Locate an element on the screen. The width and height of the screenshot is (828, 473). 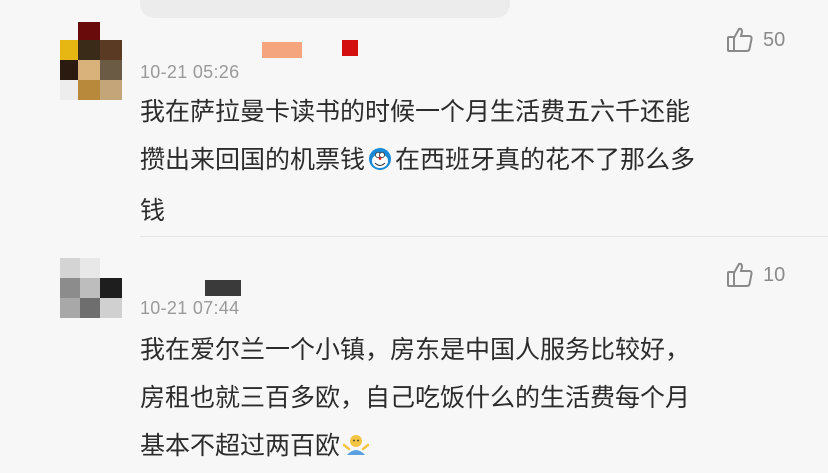
comment-line: 攒出来回国的机票钱 在西班牙真的花不了那么多 is located at coordinates (470, 161).